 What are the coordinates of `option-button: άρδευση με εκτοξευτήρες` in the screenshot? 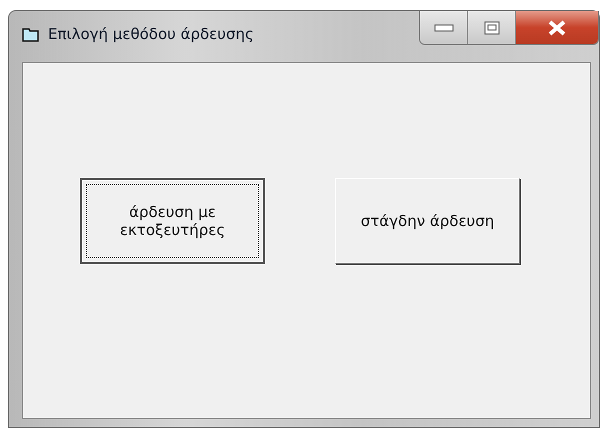 It's located at (172, 221).